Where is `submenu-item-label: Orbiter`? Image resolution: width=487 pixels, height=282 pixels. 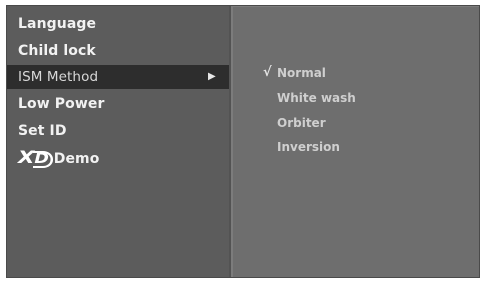
submenu-item-label: Orbiter is located at coordinates (301, 123).